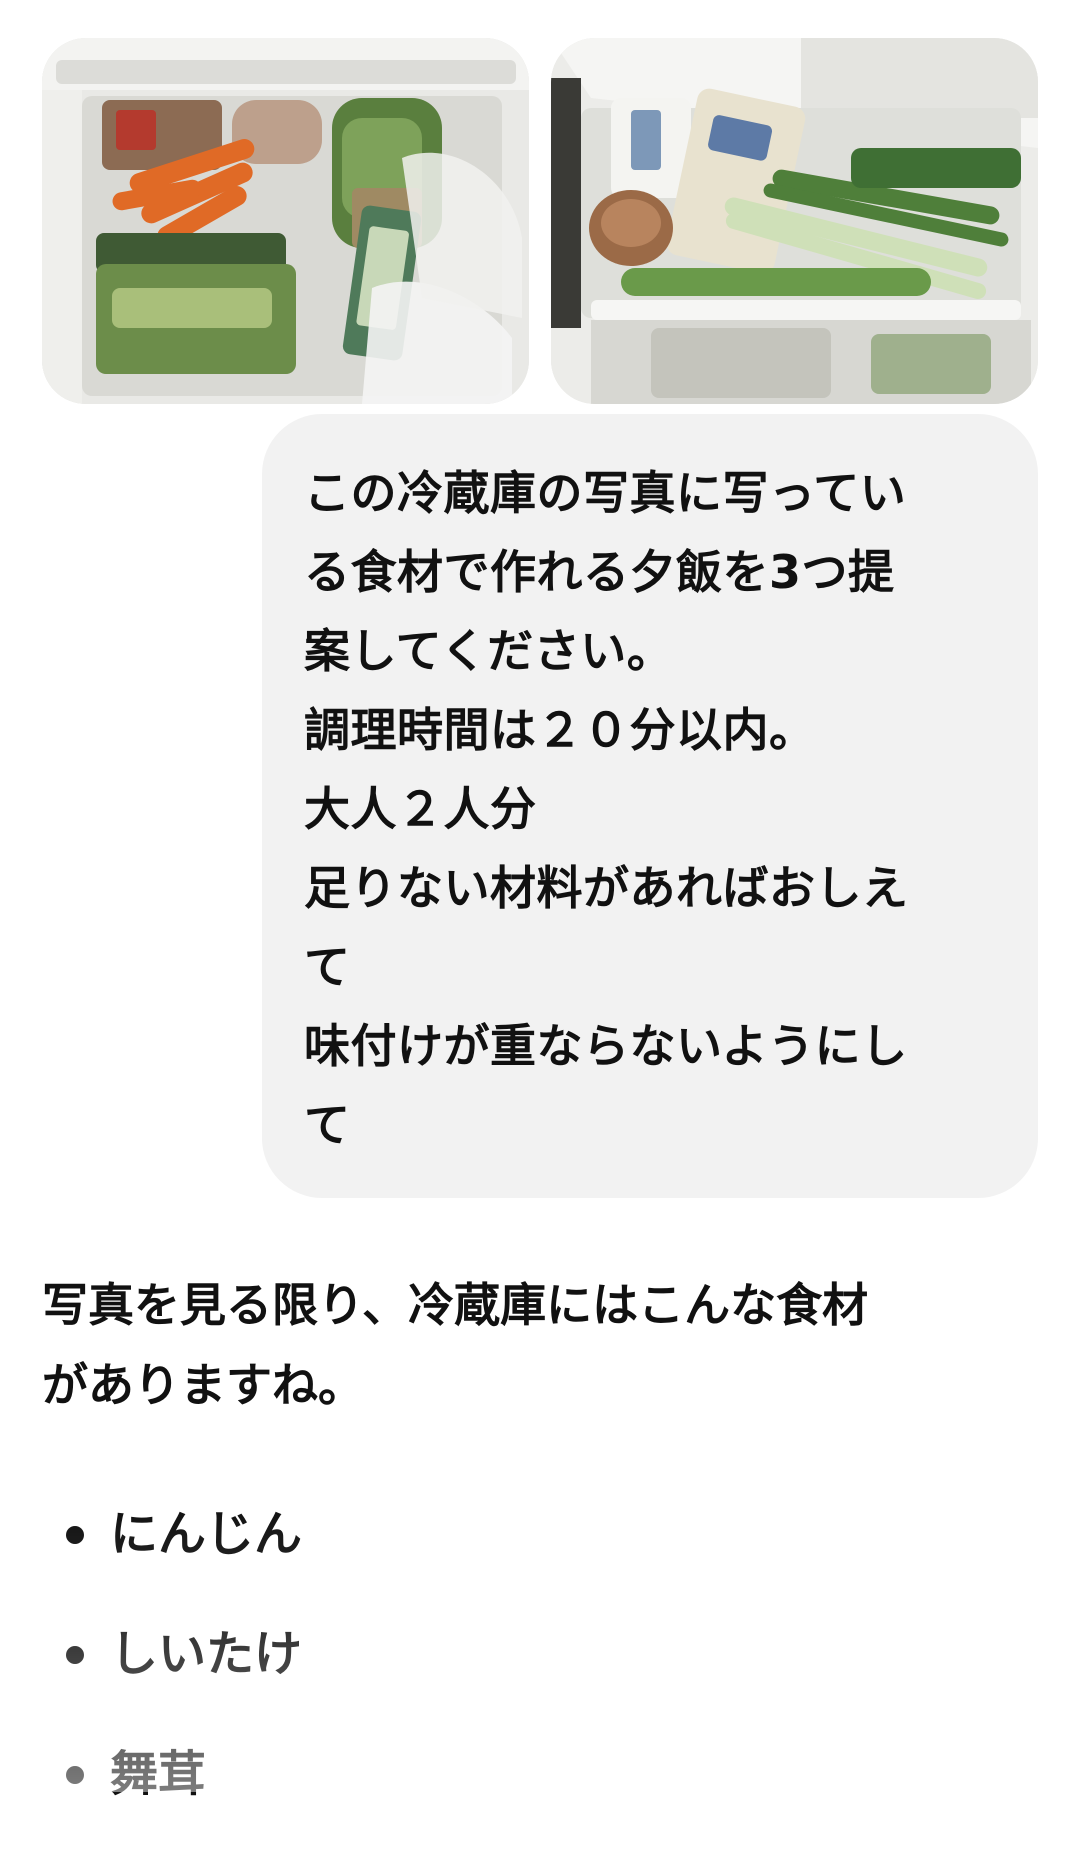 This screenshot has height=1858, width=1080. I want to click on user-message-line: 案してください。, so click(489, 651).